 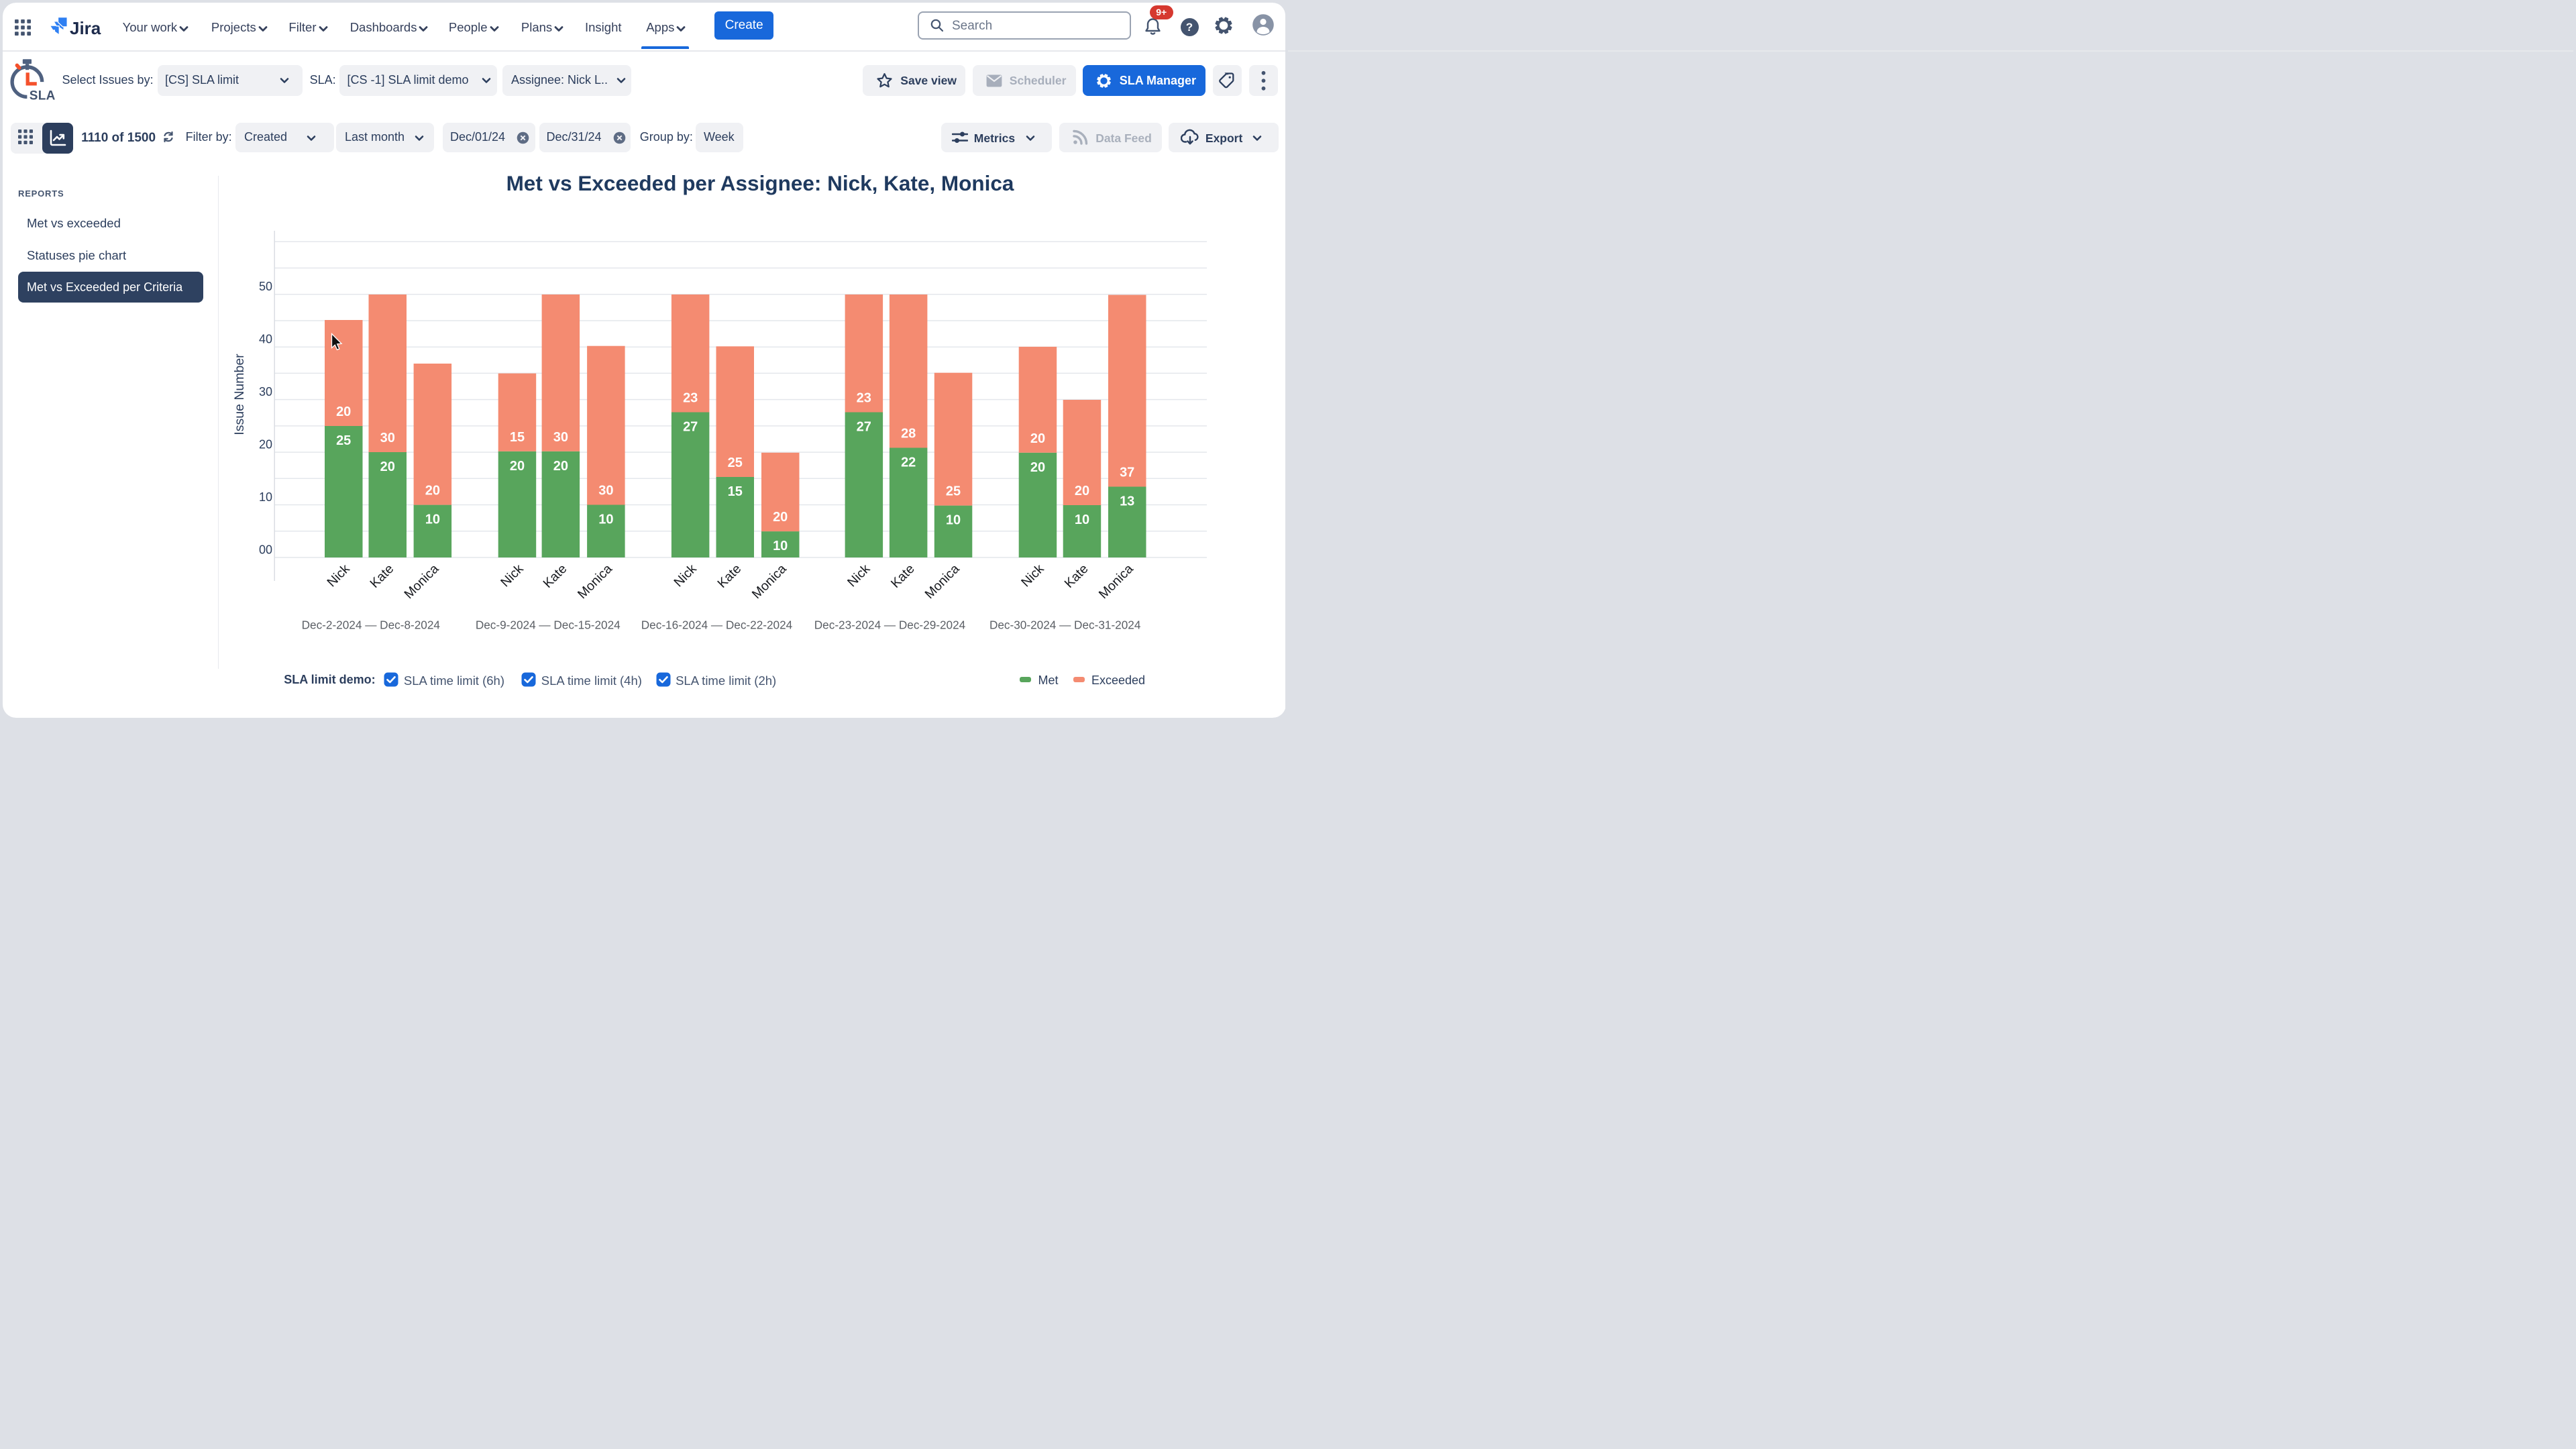 What do you see at coordinates (265, 286) in the screenshot?
I see `svg-text: 50` at bounding box center [265, 286].